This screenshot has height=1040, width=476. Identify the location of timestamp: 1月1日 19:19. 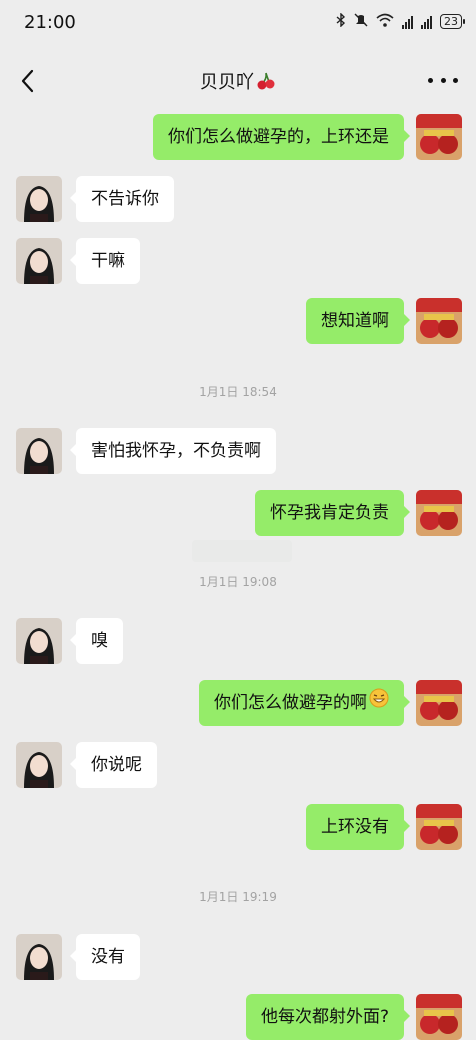
(238, 897).